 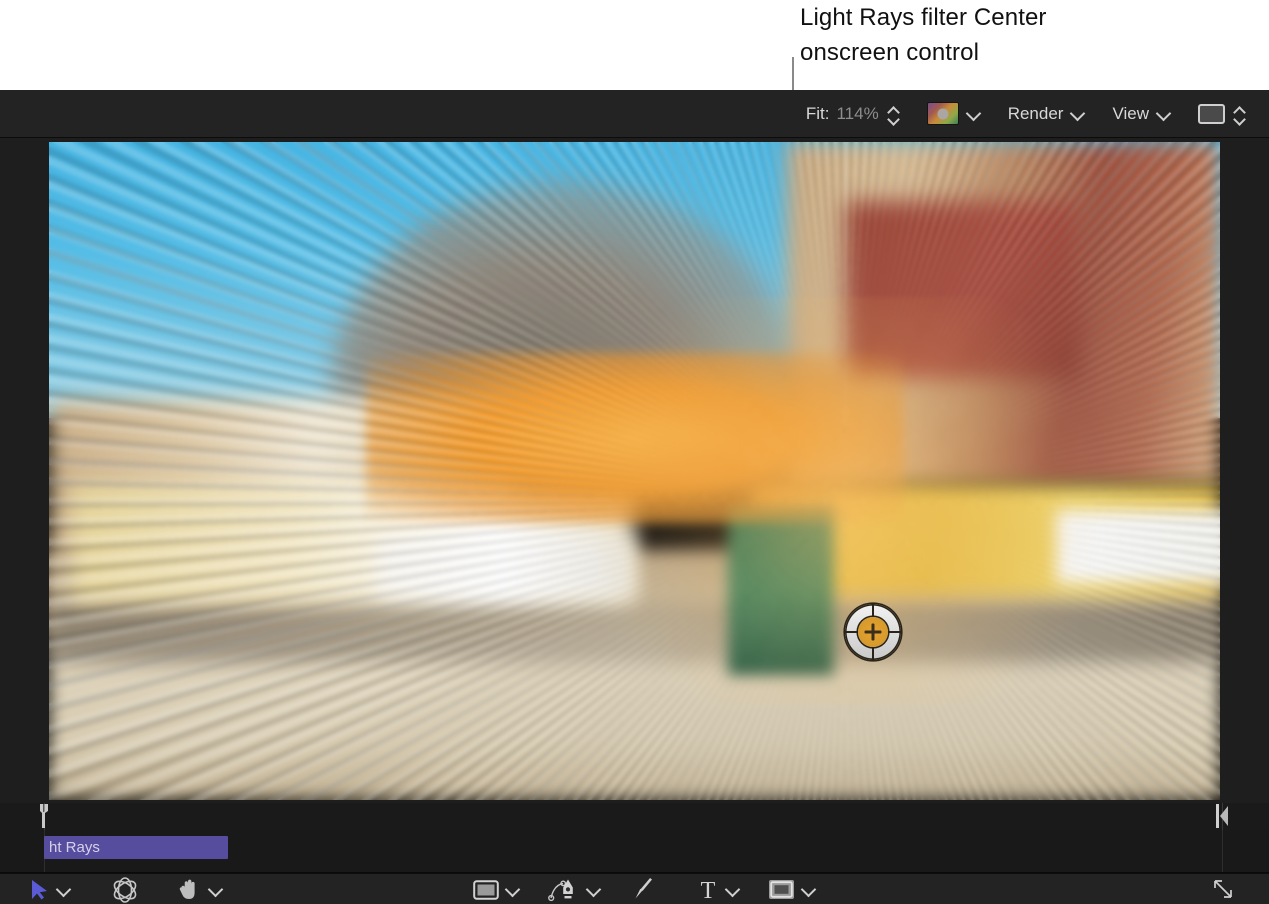 What do you see at coordinates (136, 847) in the screenshot?
I see `timeline-clip-light-rays: ht Rays` at bounding box center [136, 847].